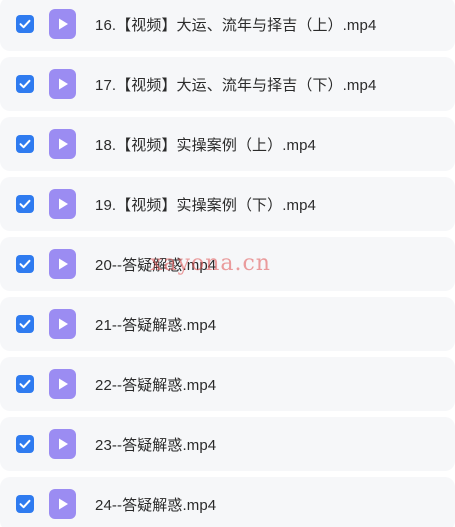 This screenshot has width=455, height=527. What do you see at coordinates (156, 325) in the screenshot?
I see `file-name: 21--答疑解惑.mp4` at bounding box center [156, 325].